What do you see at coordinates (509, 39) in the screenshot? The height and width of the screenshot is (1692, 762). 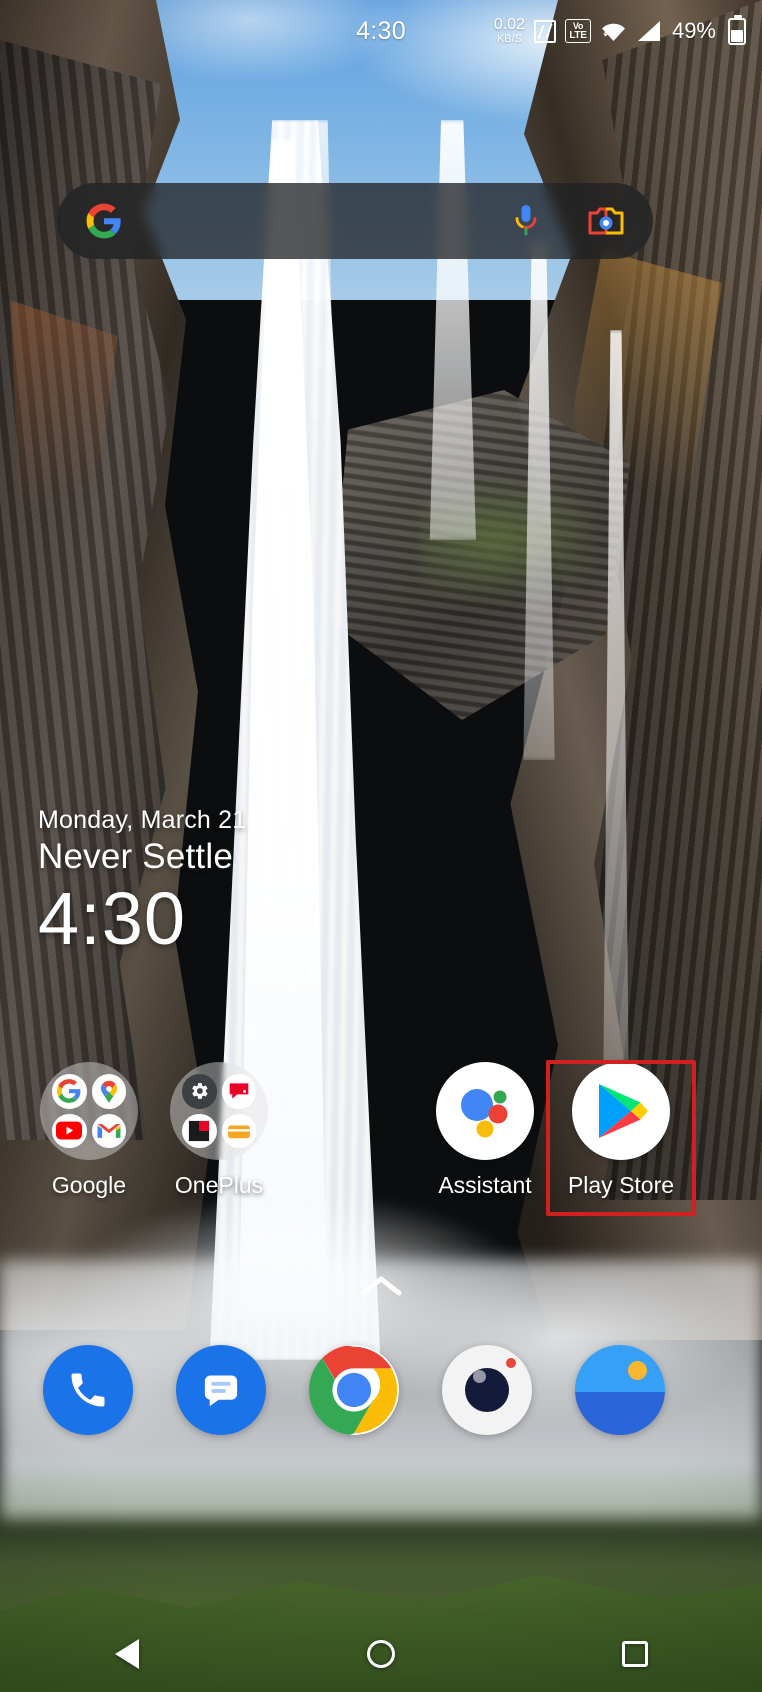 I see `network-speed-unit: KB/S` at bounding box center [509, 39].